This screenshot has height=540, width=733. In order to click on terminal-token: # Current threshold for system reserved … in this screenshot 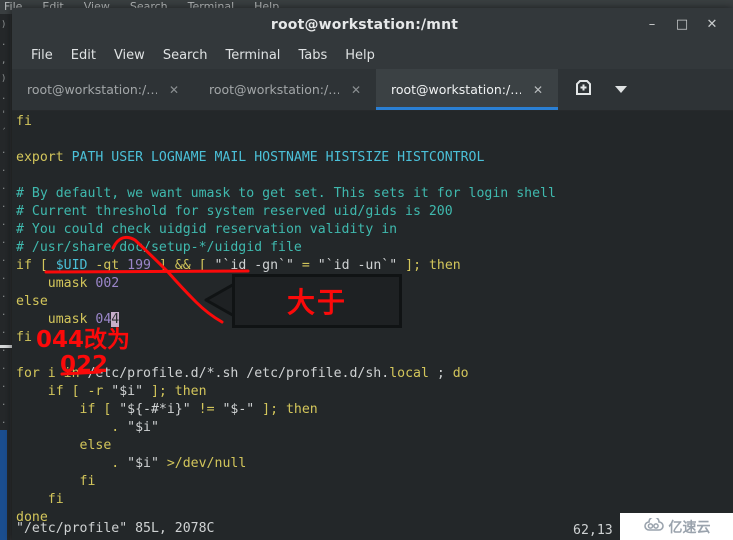, I will do `click(234, 211)`.